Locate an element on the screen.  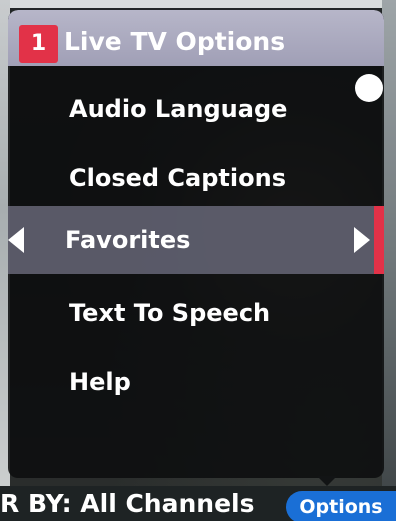
bezel-right is located at coordinates (389, 260).